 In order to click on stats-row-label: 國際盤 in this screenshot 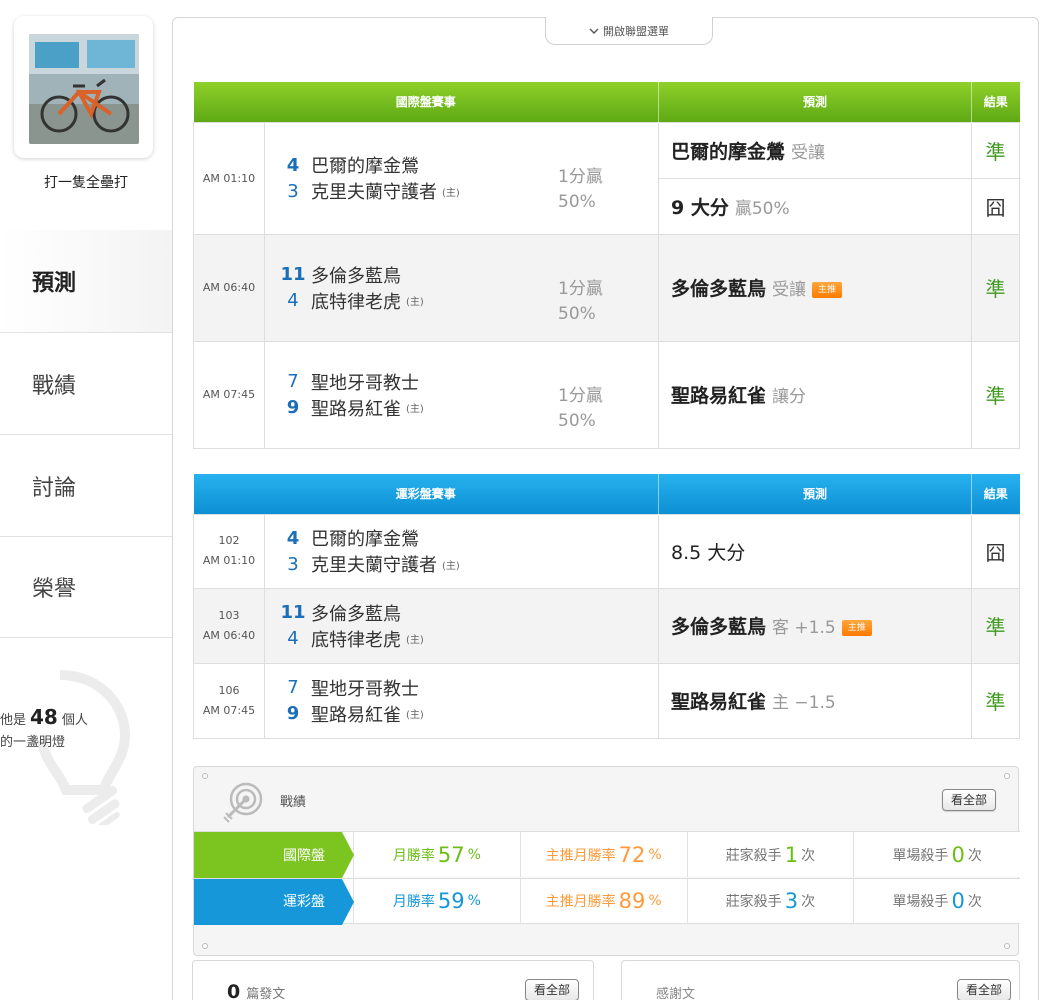, I will do `click(274, 855)`.